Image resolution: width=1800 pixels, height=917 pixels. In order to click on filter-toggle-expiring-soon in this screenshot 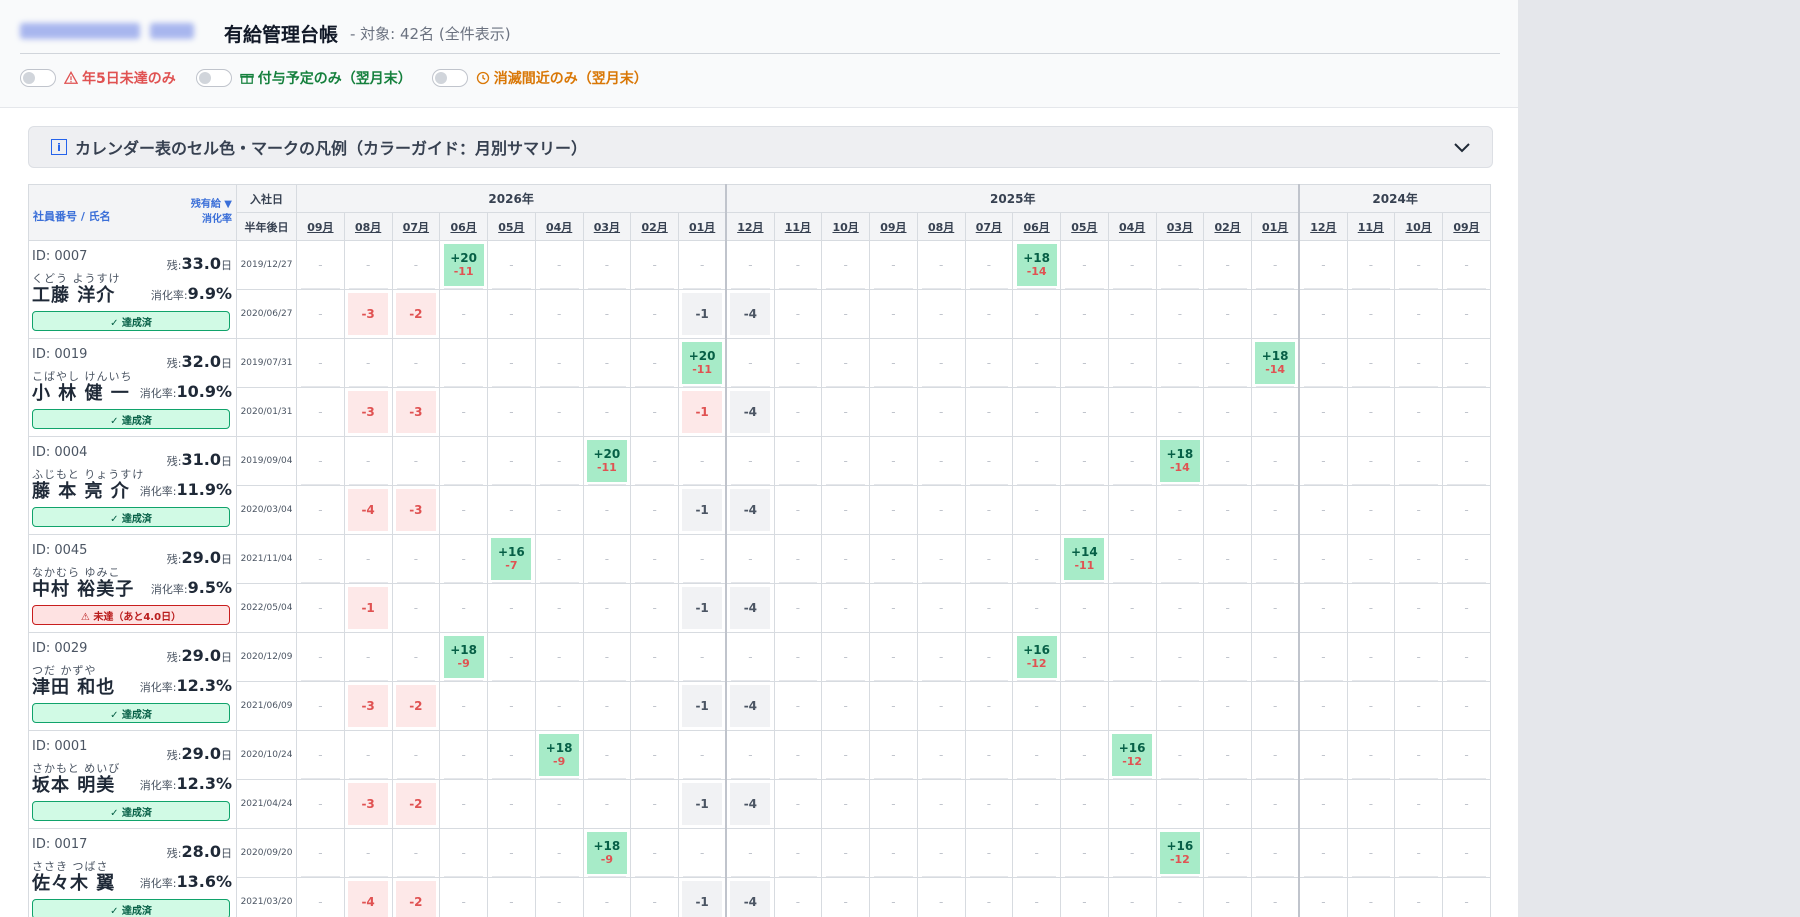, I will do `click(449, 78)`.